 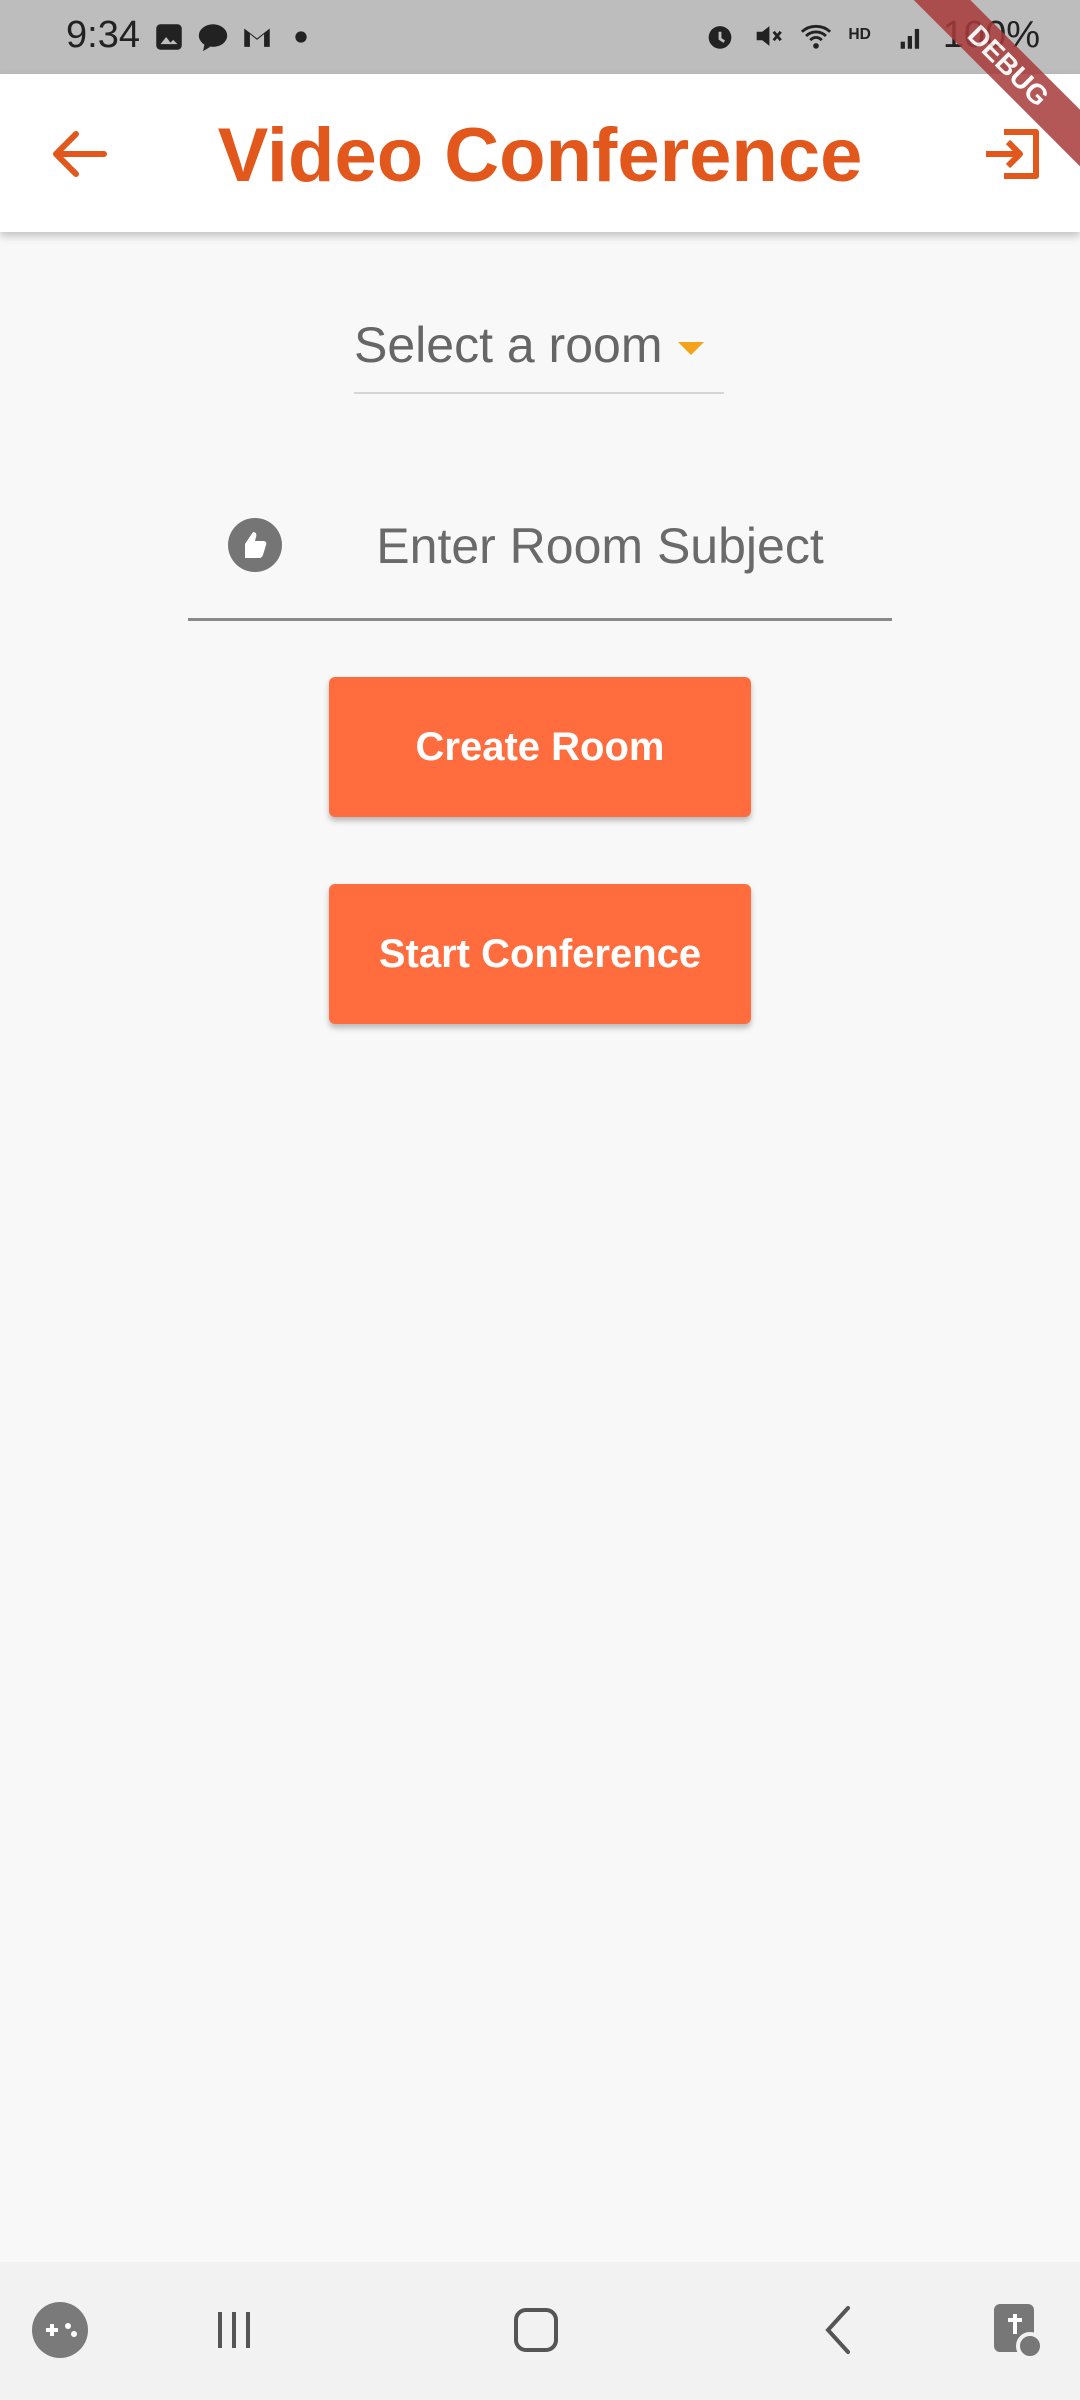 I want to click on hd-voice-icon: HD, so click(x=859, y=33).